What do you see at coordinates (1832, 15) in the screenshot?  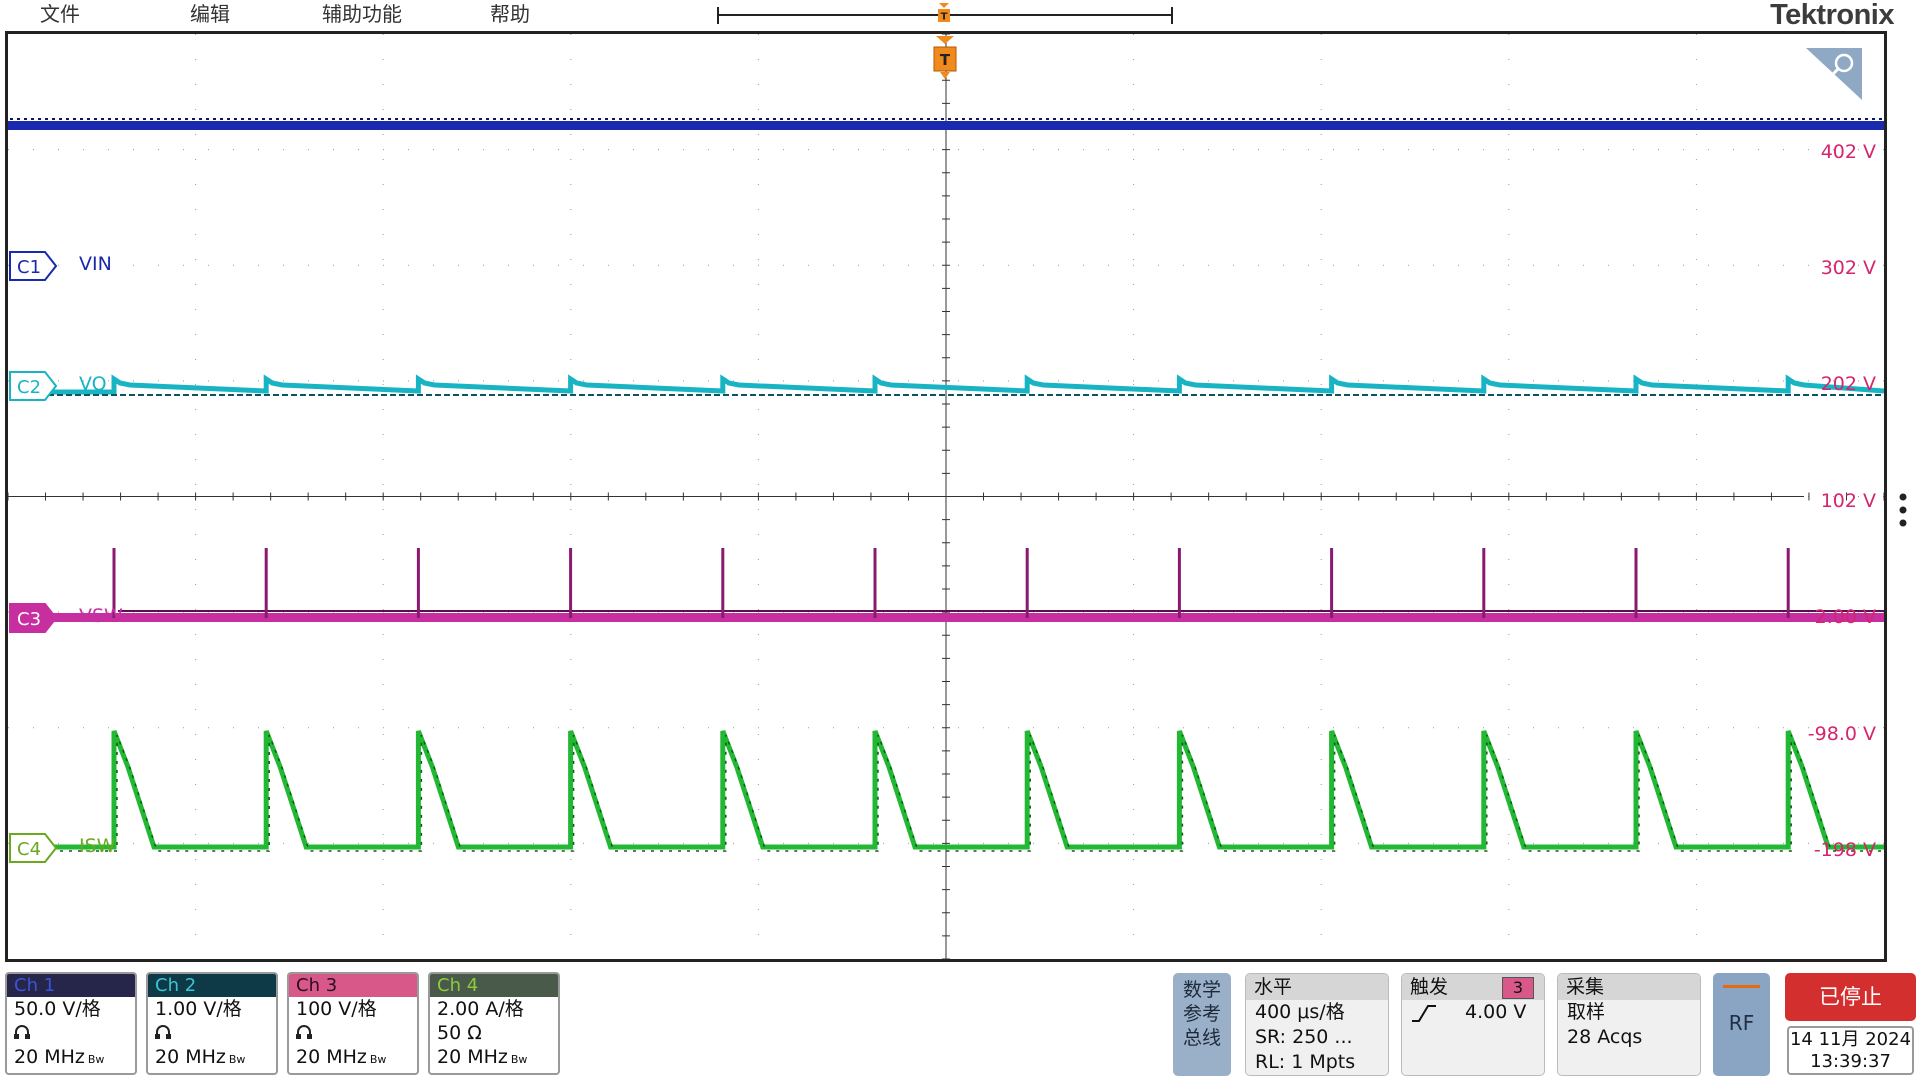 I see `brand-logo: Tektronix` at bounding box center [1832, 15].